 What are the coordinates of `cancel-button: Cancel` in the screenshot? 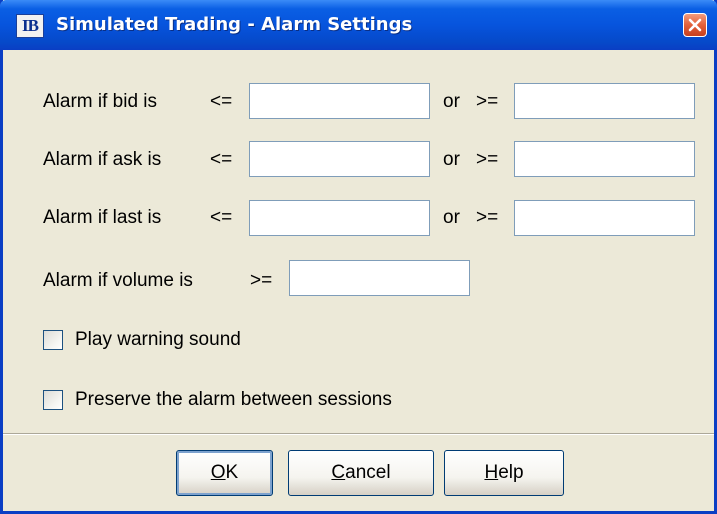 It's located at (361, 473).